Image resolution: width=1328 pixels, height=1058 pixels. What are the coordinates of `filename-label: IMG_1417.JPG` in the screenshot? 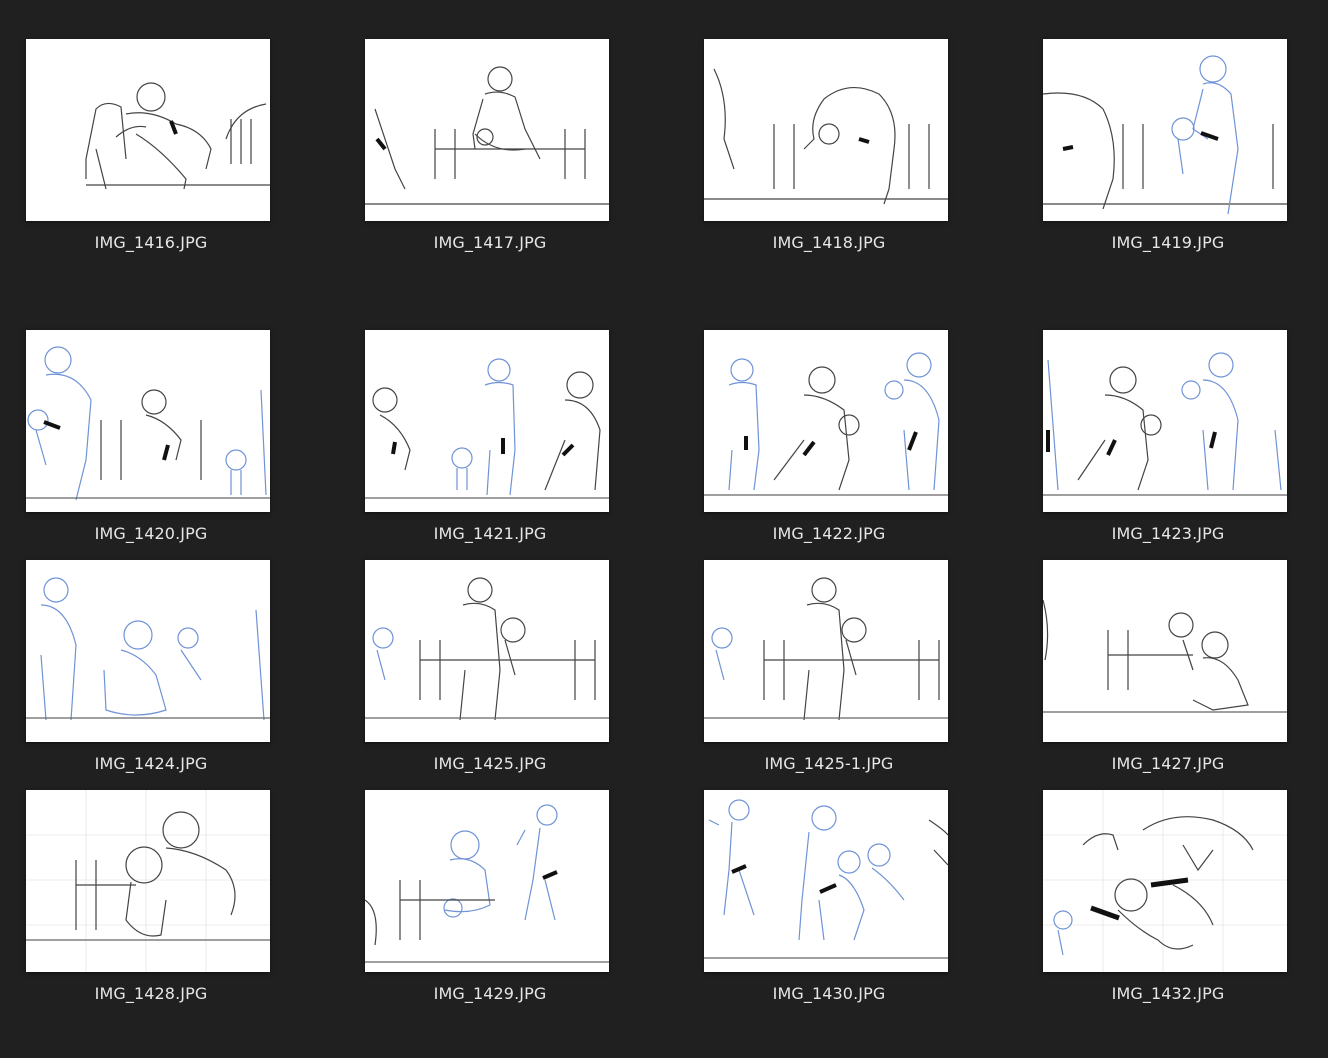 It's located at (490, 242).